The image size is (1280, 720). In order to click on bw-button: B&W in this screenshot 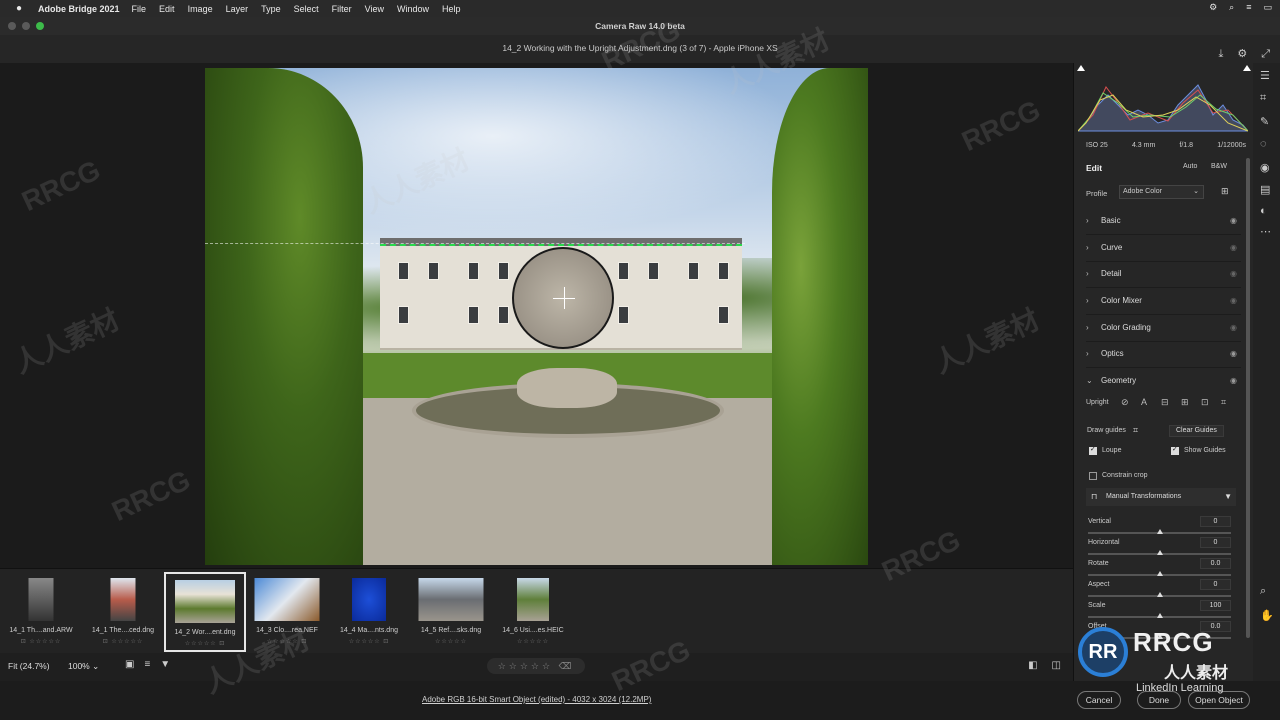, I will do `click(1219, 166)`.